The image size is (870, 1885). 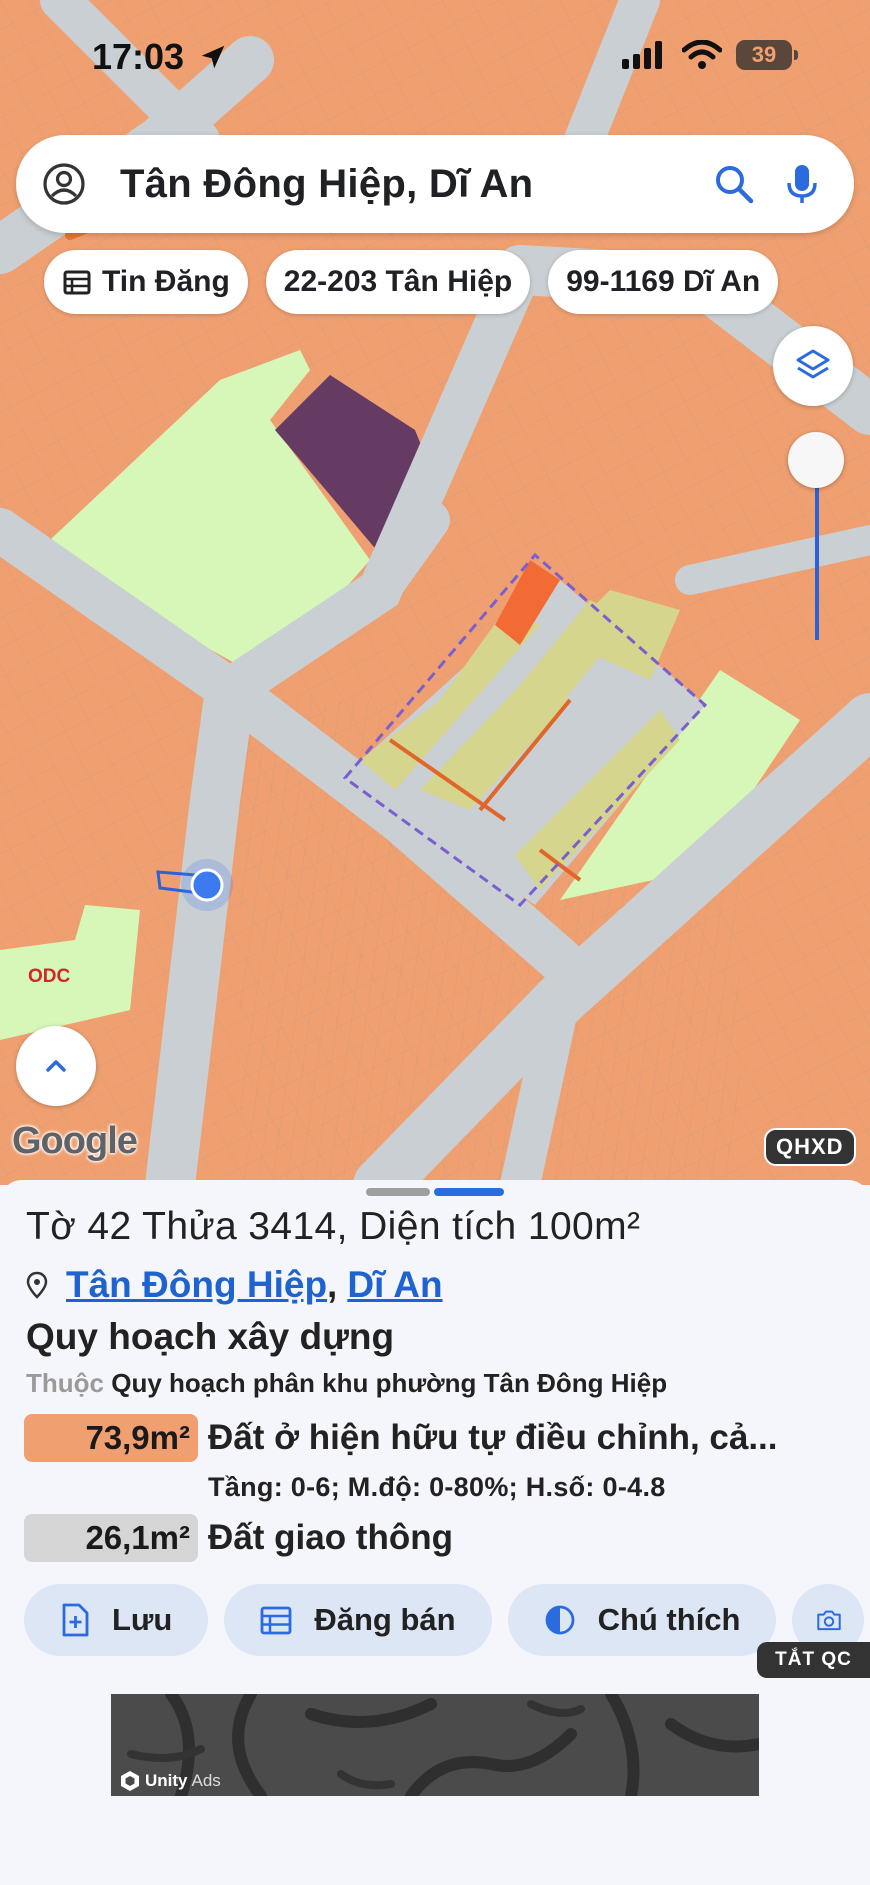 I want to click on save-button: Lưu, so click(x=116, y=1620).